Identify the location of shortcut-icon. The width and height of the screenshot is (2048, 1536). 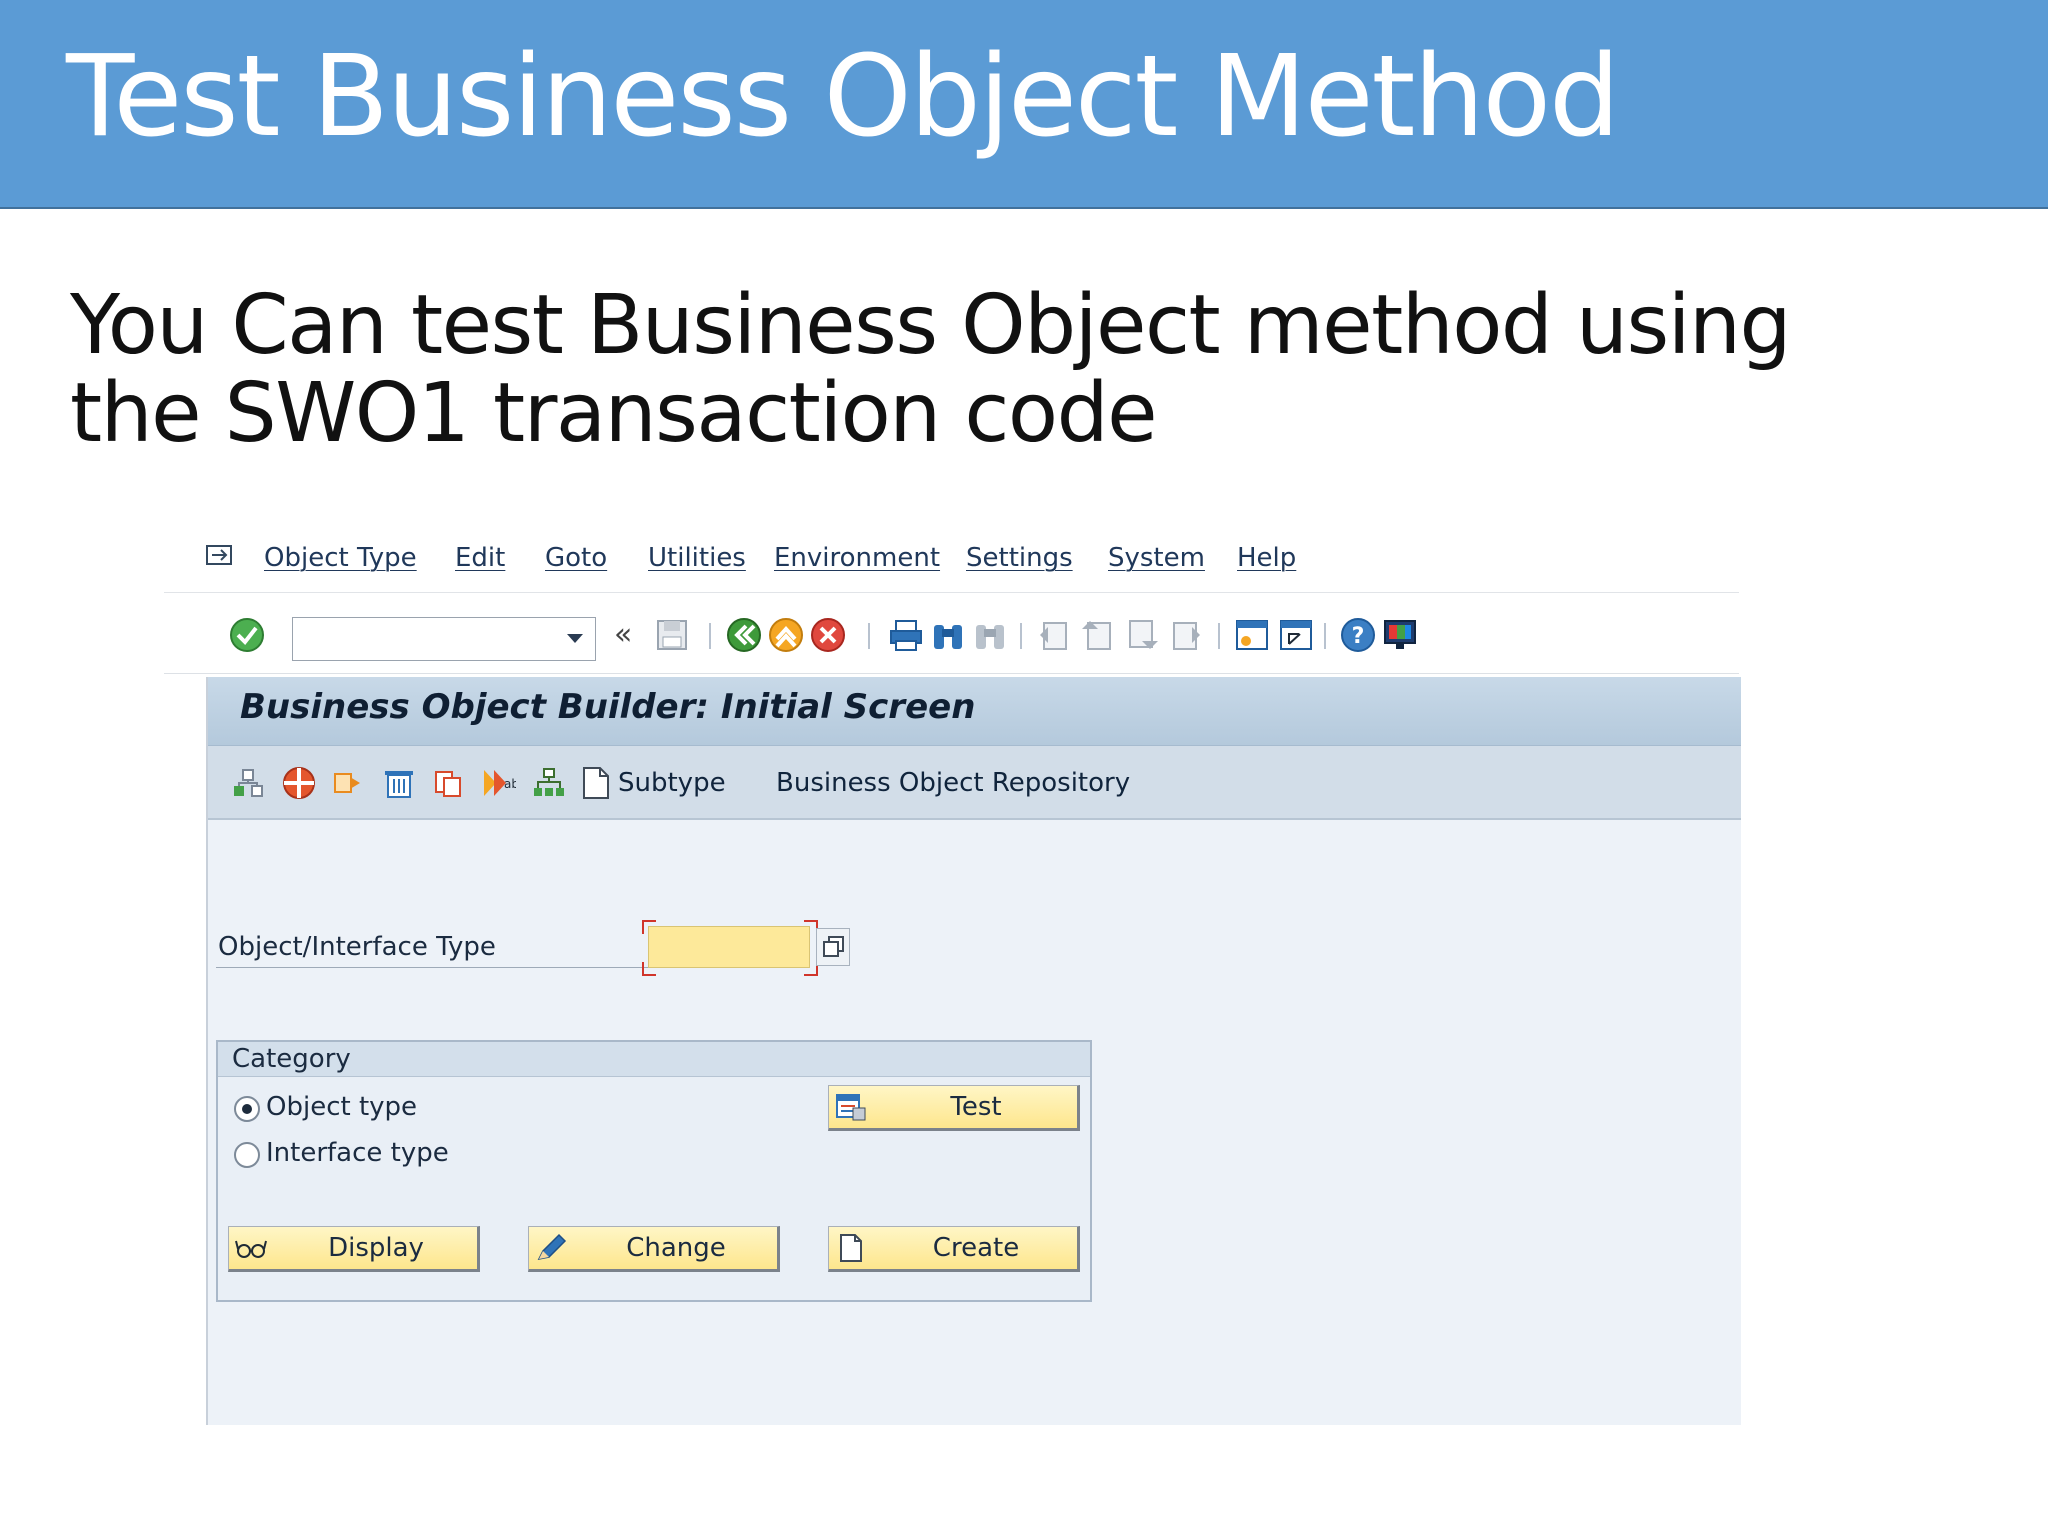
(1296, 635).